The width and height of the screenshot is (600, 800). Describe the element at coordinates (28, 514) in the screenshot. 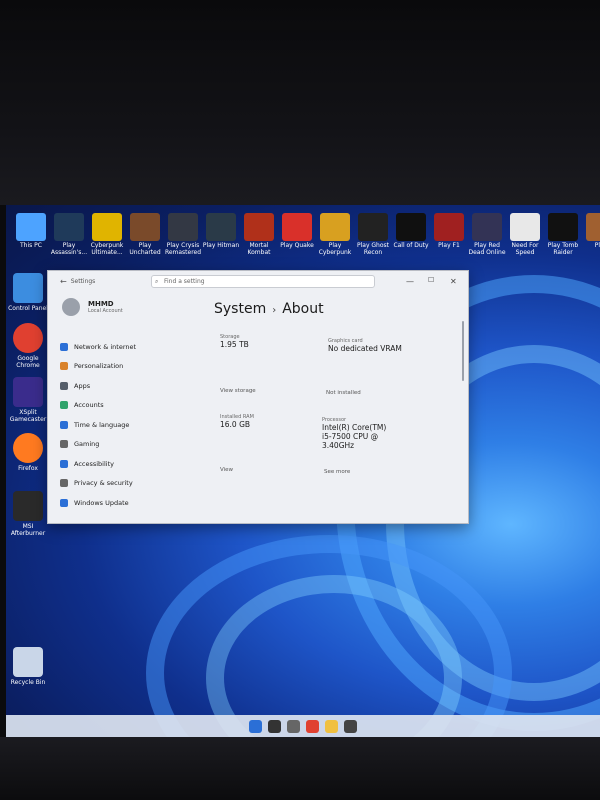

I see `desktop-icon: MSI Afterburner` at that location.